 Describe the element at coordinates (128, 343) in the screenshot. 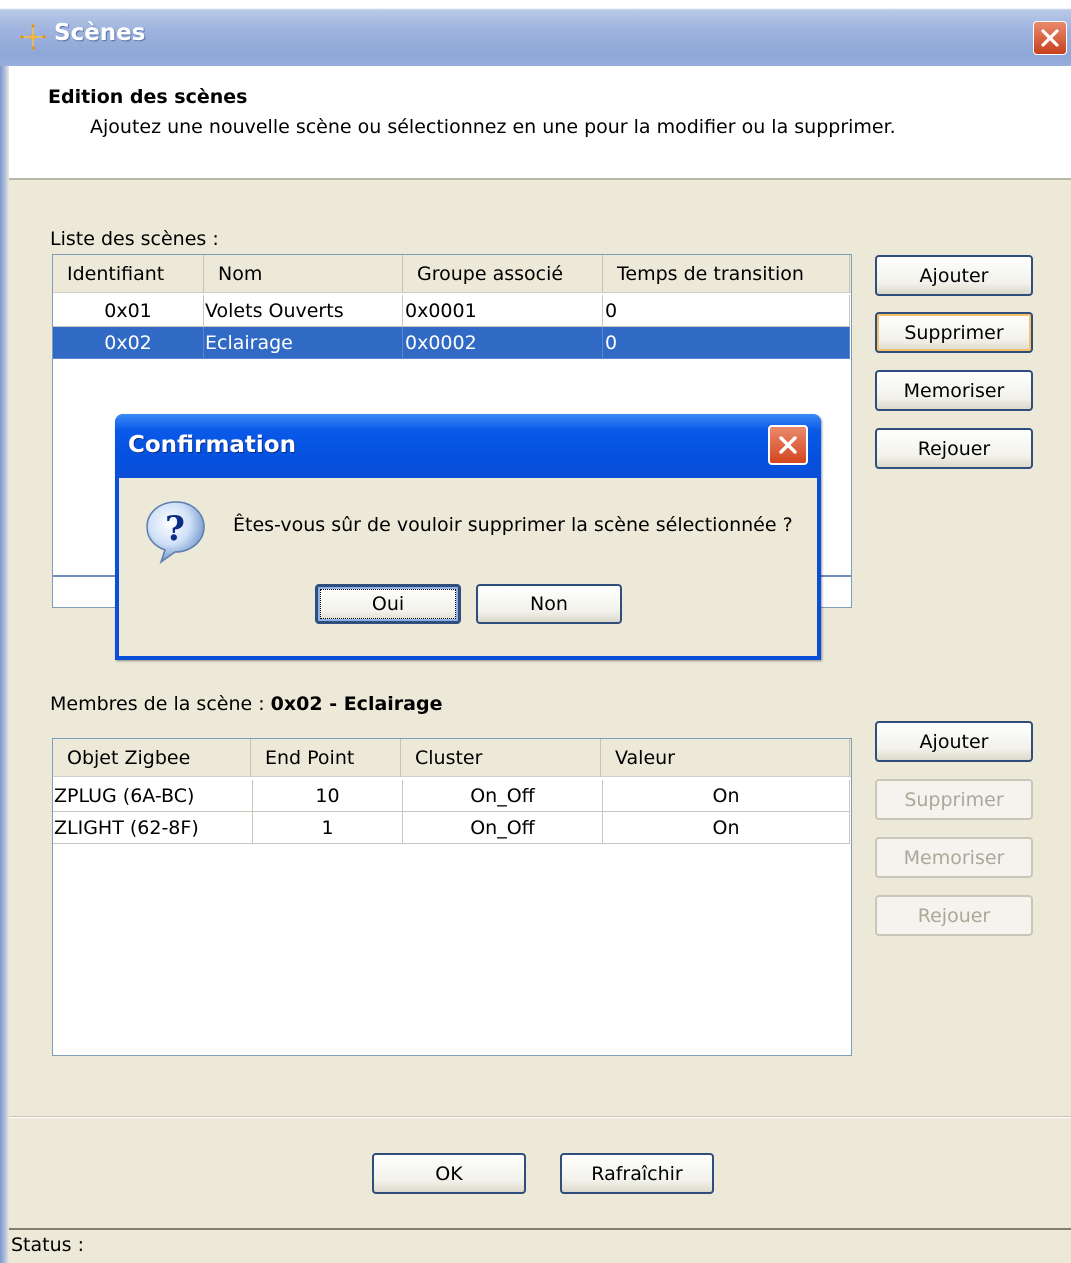

I see `cell-id: 0x02` at that location.